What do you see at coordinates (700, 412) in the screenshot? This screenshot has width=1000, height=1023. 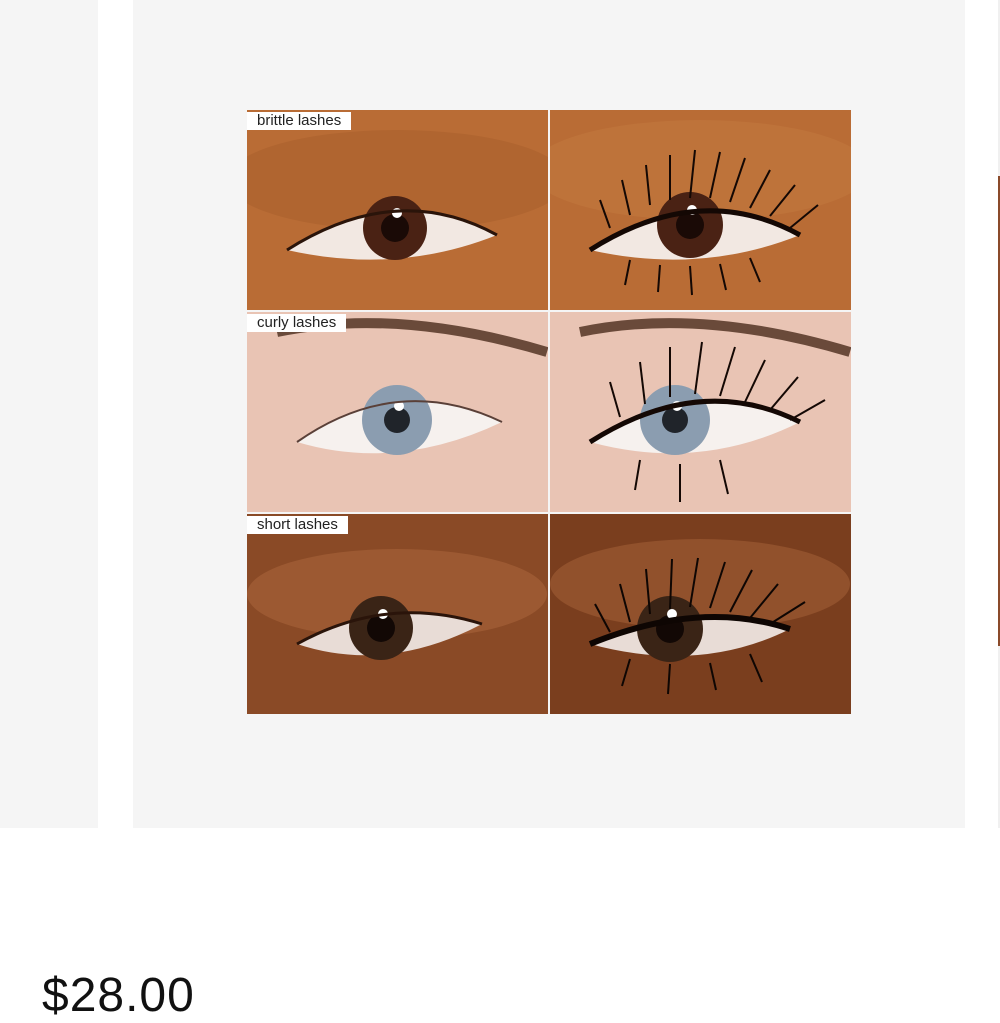 I see `after-image-curly` at bounding box center [700, 412].